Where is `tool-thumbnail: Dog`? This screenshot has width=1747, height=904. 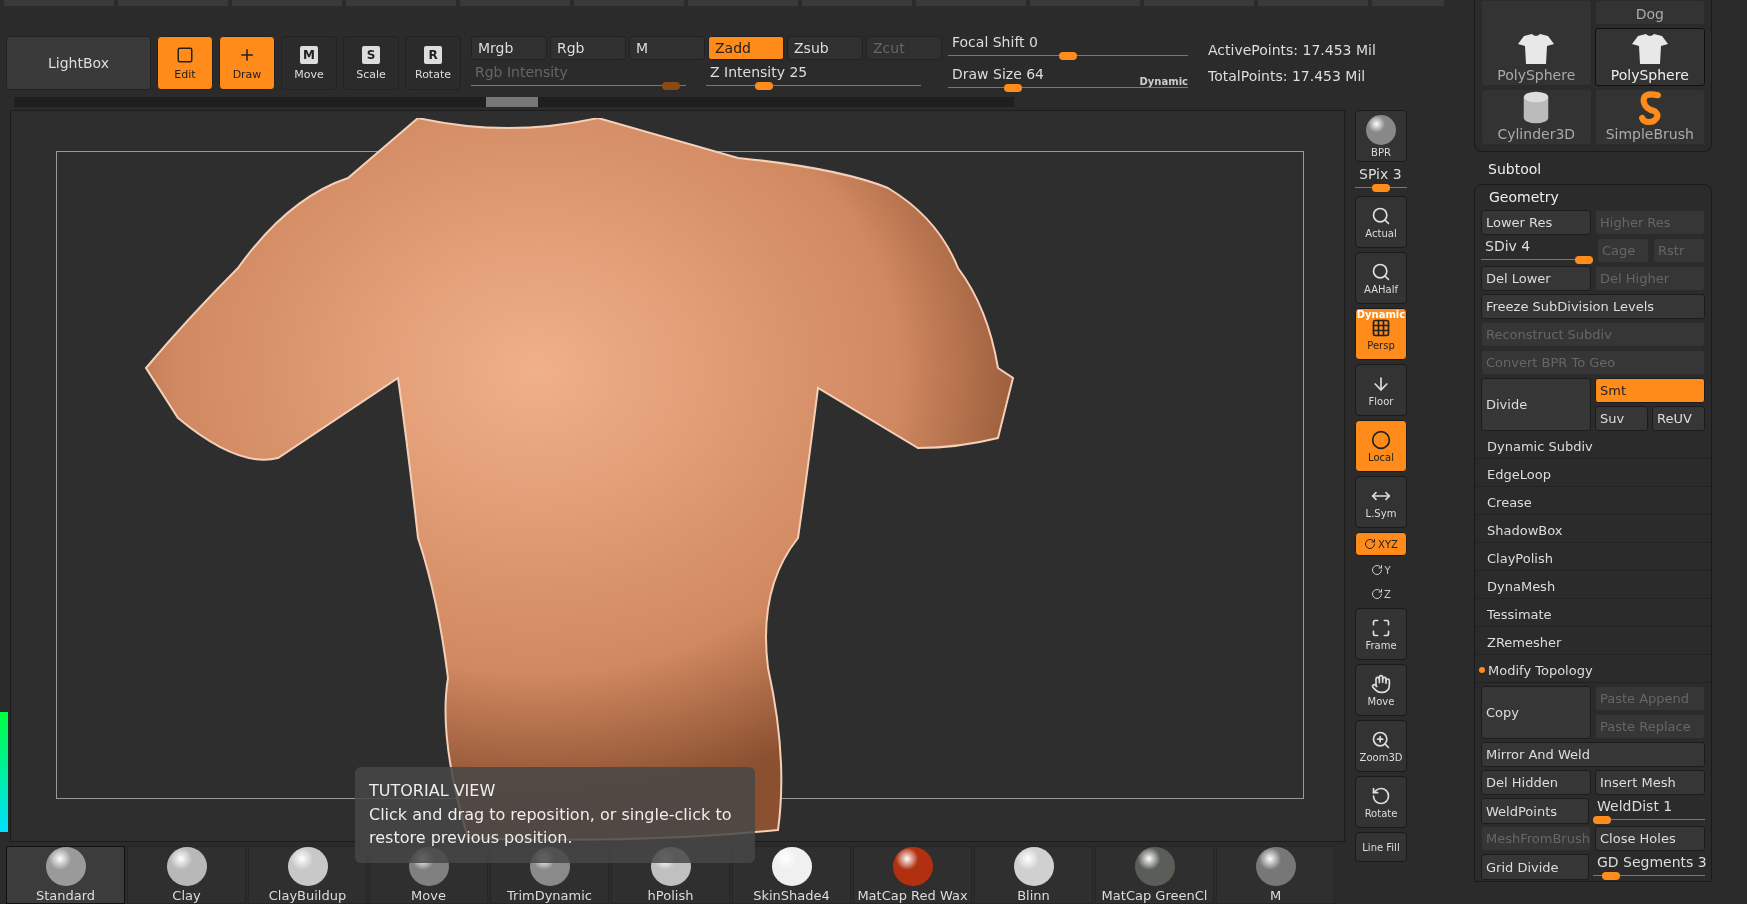 tool-thumbnail: Dog is located at coordinates (1649, 12).